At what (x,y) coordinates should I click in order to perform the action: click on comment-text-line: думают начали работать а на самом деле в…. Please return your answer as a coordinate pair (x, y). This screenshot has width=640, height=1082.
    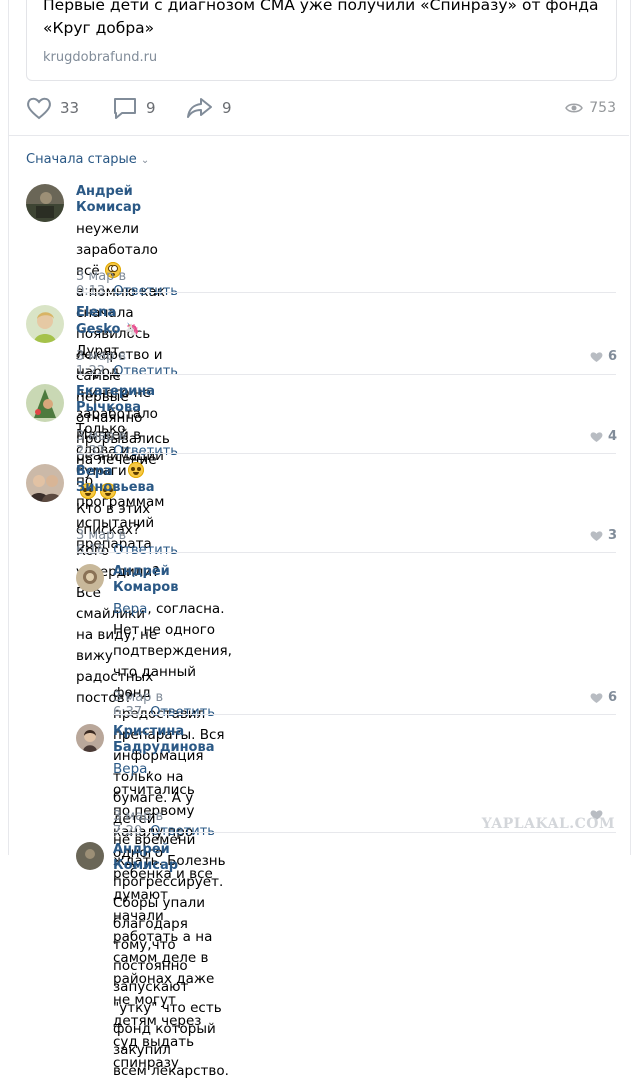
    Looking at the image, I should click on (164, 947).